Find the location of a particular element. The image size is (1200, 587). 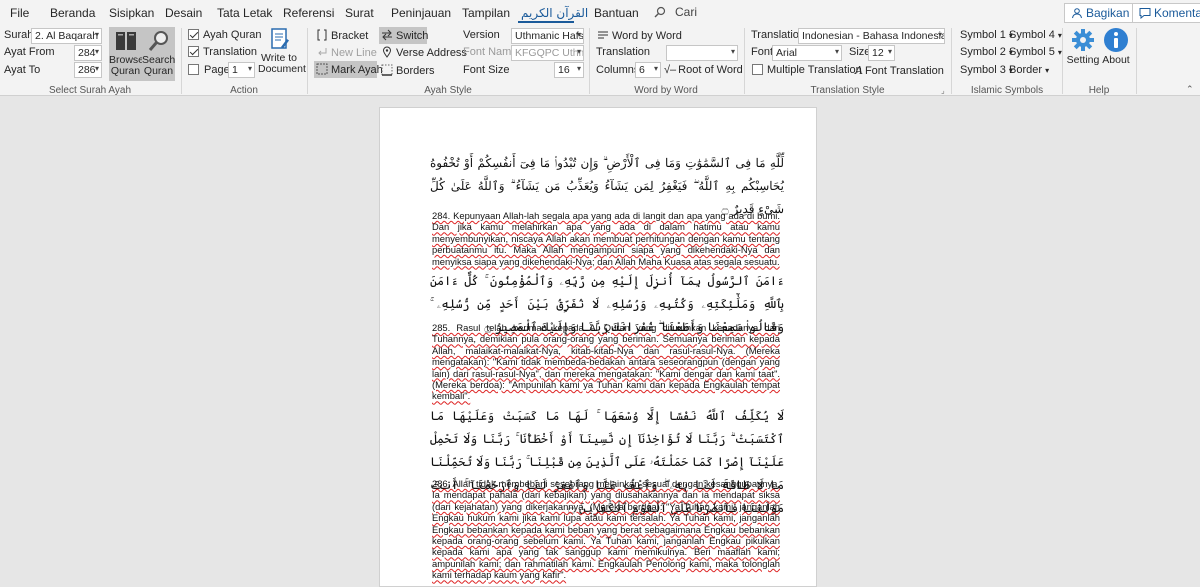

tab-view: Tampilan is located at coordinates (486, 13).